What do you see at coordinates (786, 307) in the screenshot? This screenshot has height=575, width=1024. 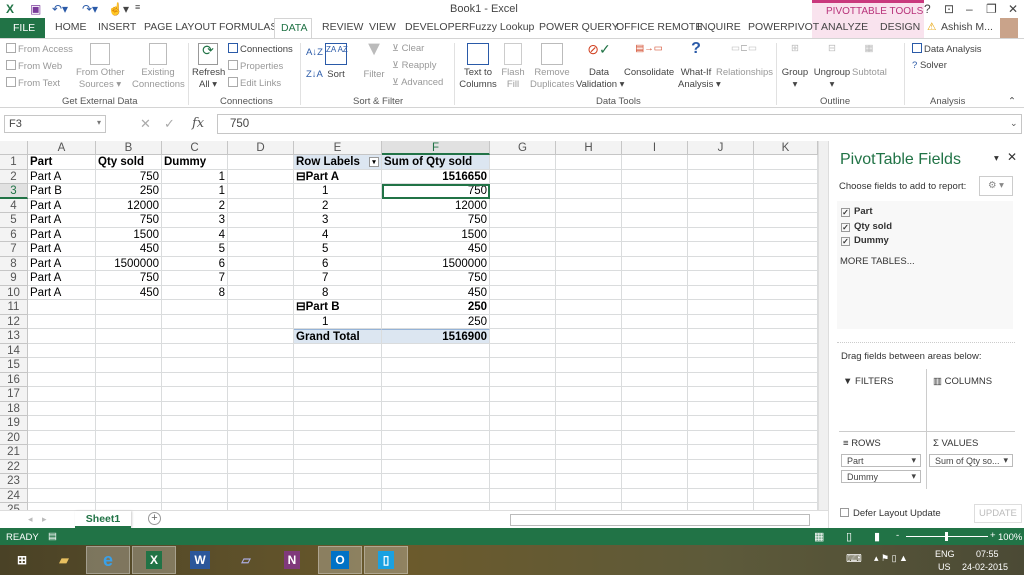 I see `cell-K11` at bounding box center [786, 307].